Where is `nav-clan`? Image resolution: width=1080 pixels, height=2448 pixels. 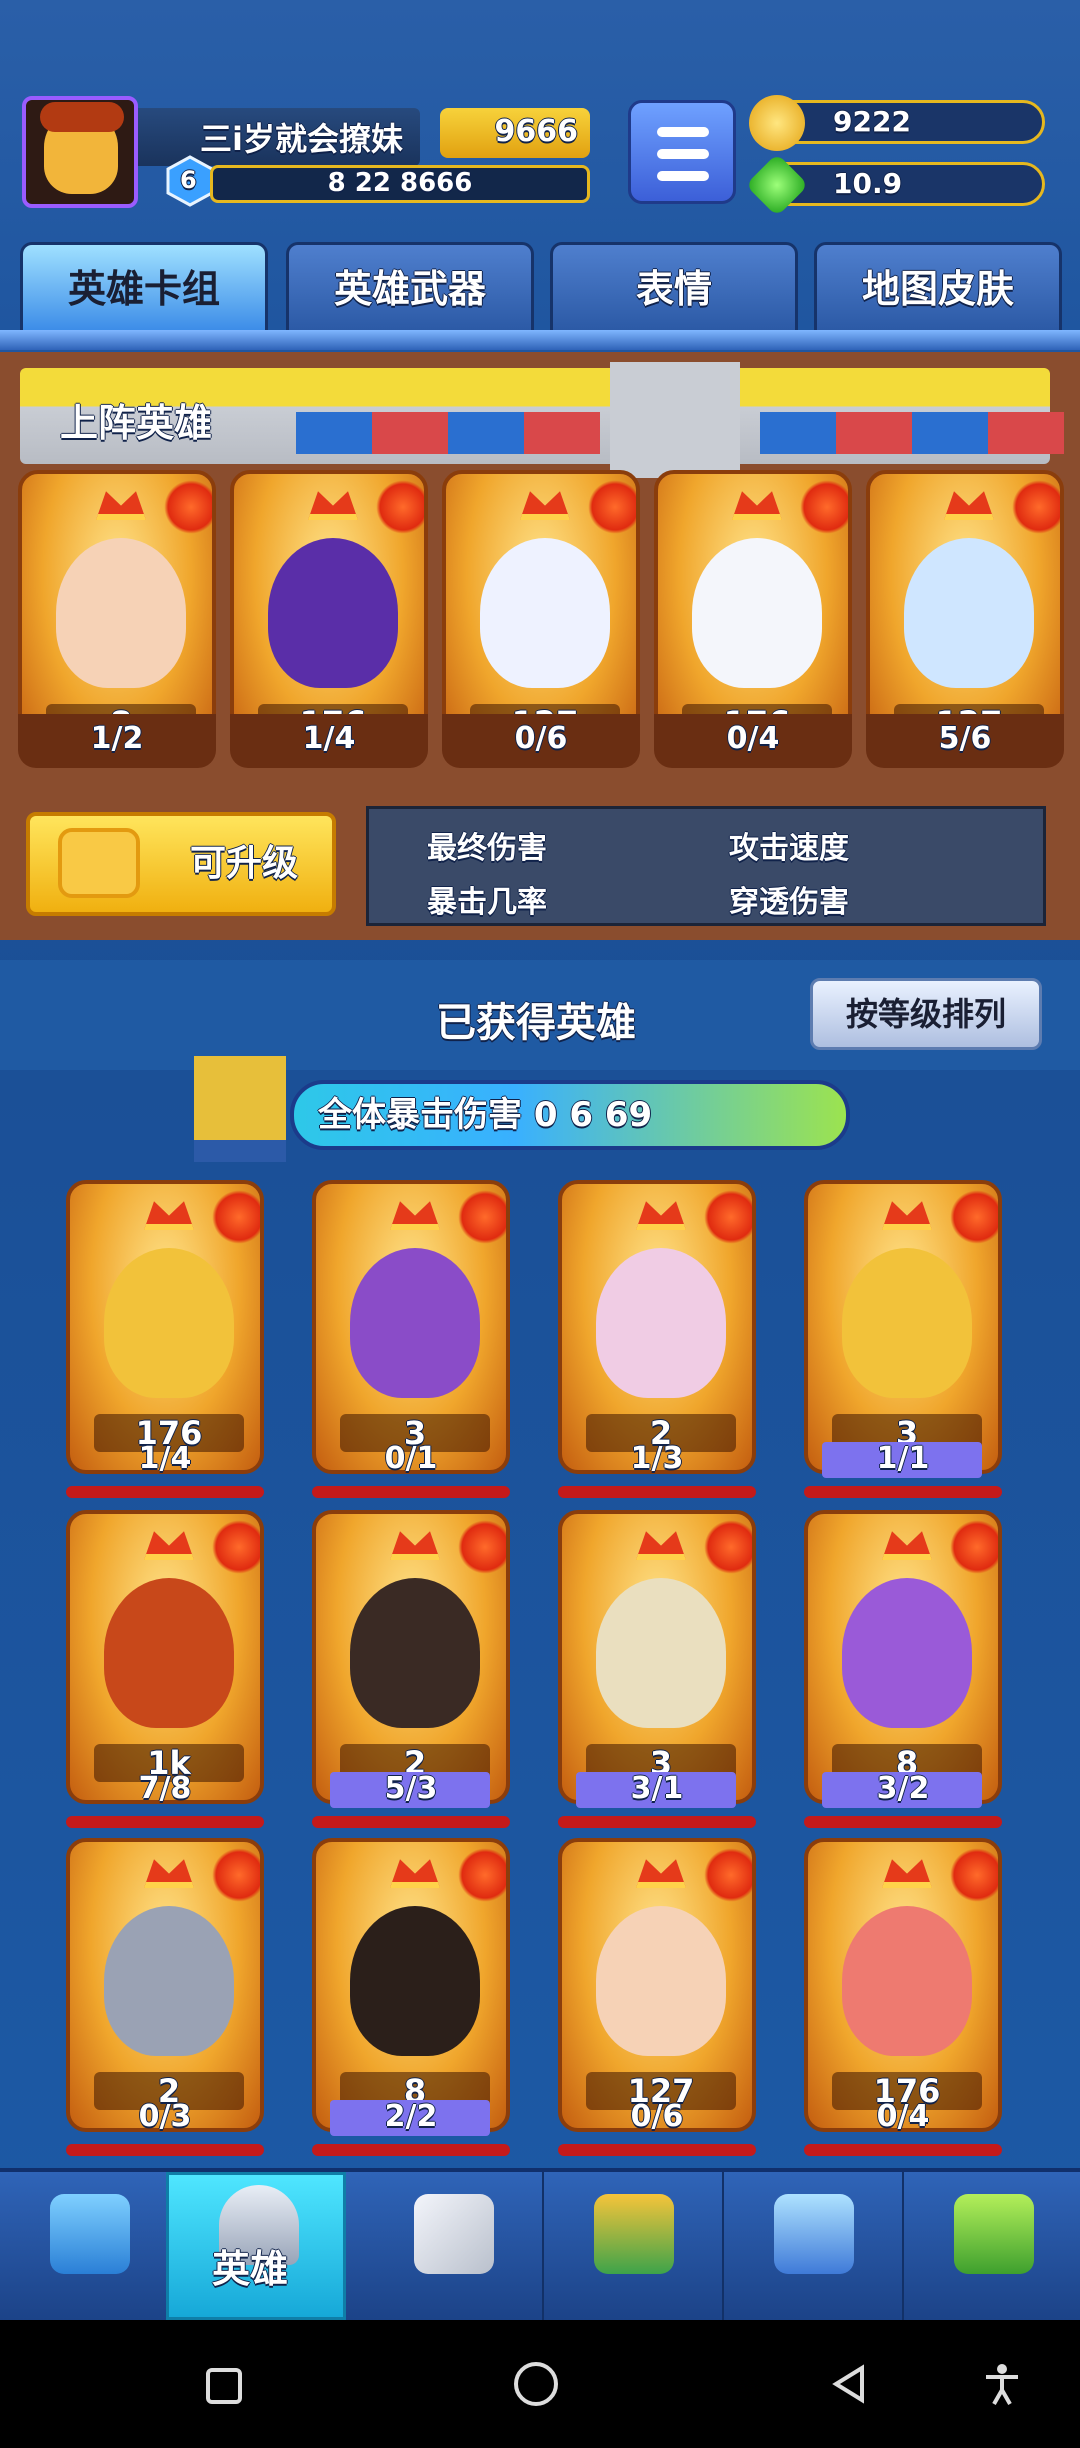 nav-clan is located at coordinates (634, 2246).